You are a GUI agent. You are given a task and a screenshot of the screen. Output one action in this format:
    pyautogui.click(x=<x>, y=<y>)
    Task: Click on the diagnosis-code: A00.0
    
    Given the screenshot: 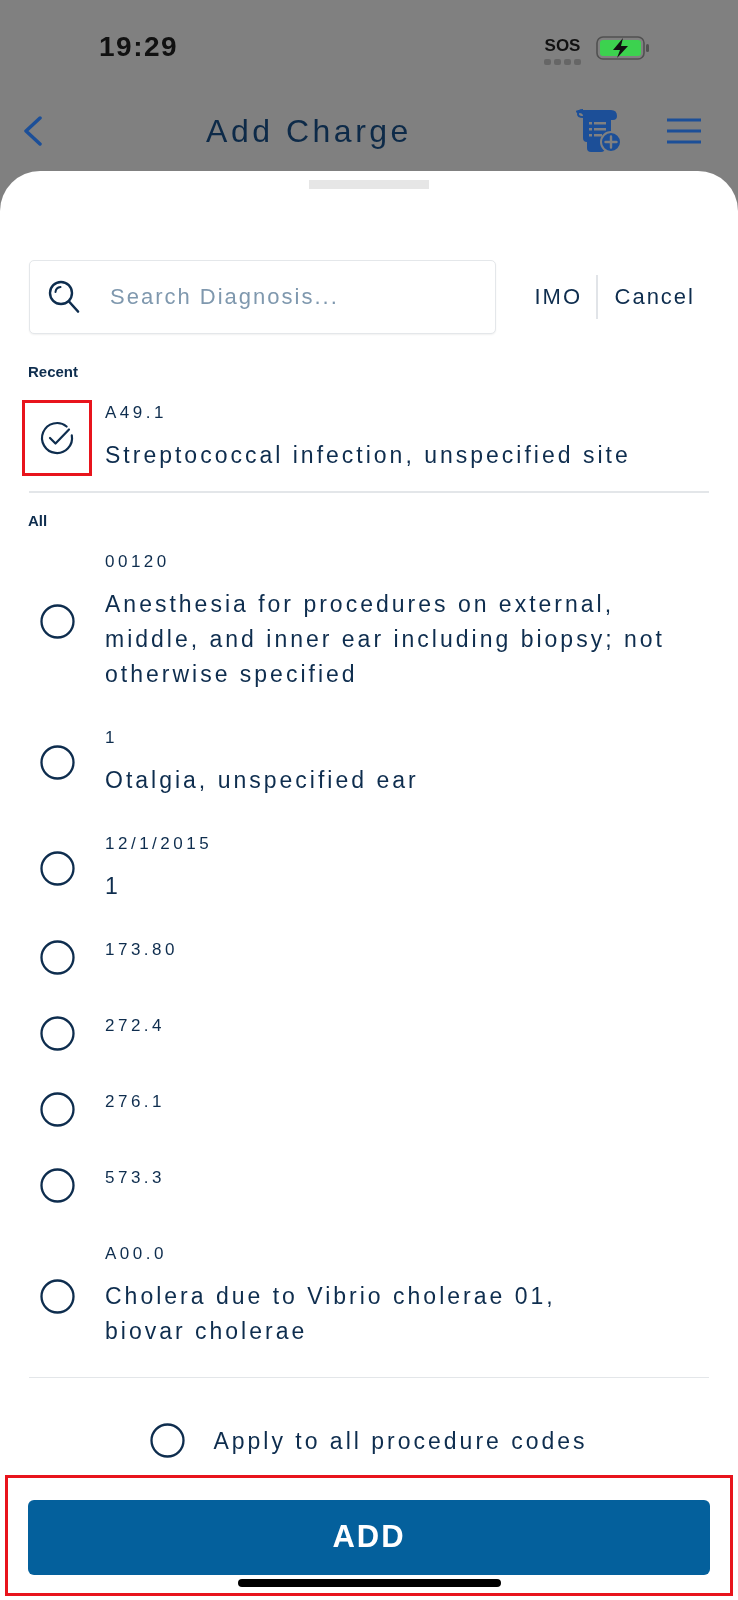 What is the action you would take?
    pyautogui.click(x=136, y=1253)
    